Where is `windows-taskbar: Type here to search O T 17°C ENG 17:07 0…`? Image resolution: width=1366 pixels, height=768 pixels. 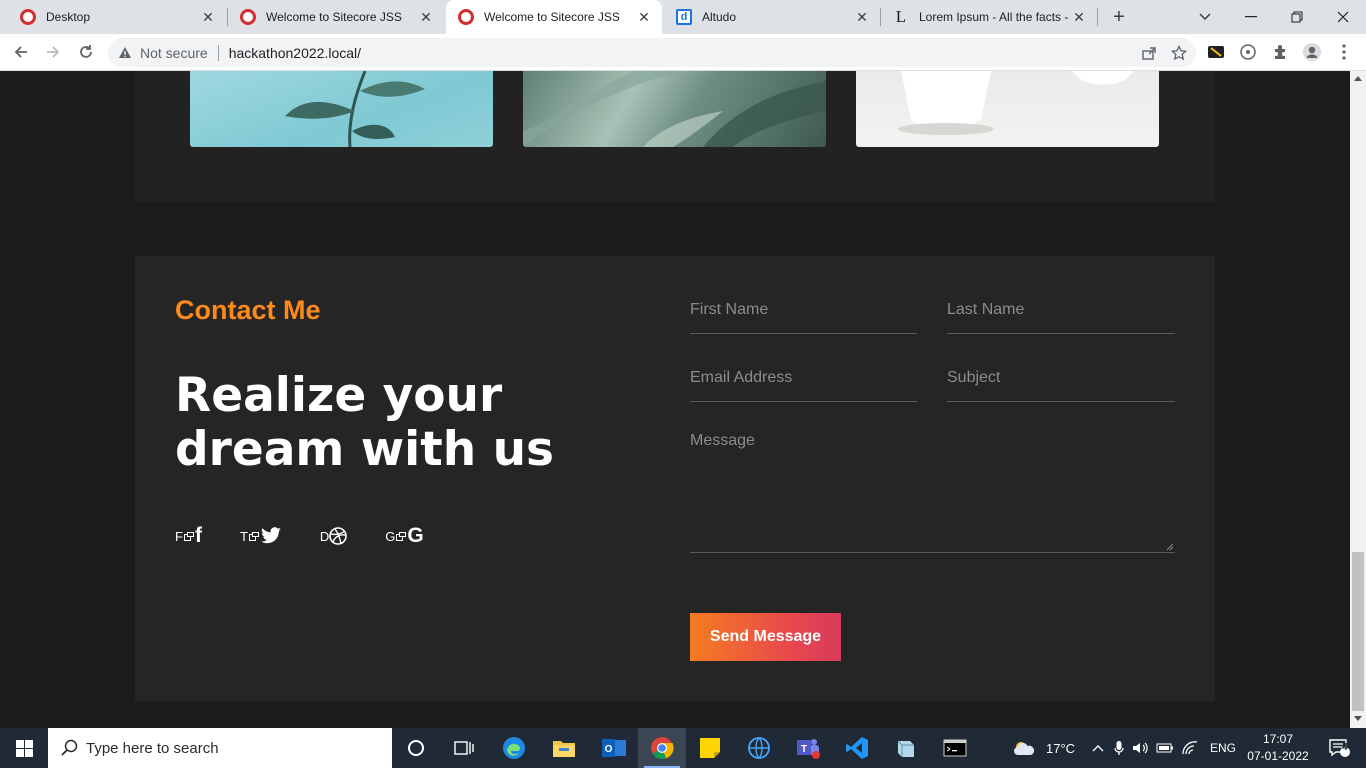
windows-taskbar: Type here to search O T 17°C ENG 17:07 0… is located at coordinates (683, 748).